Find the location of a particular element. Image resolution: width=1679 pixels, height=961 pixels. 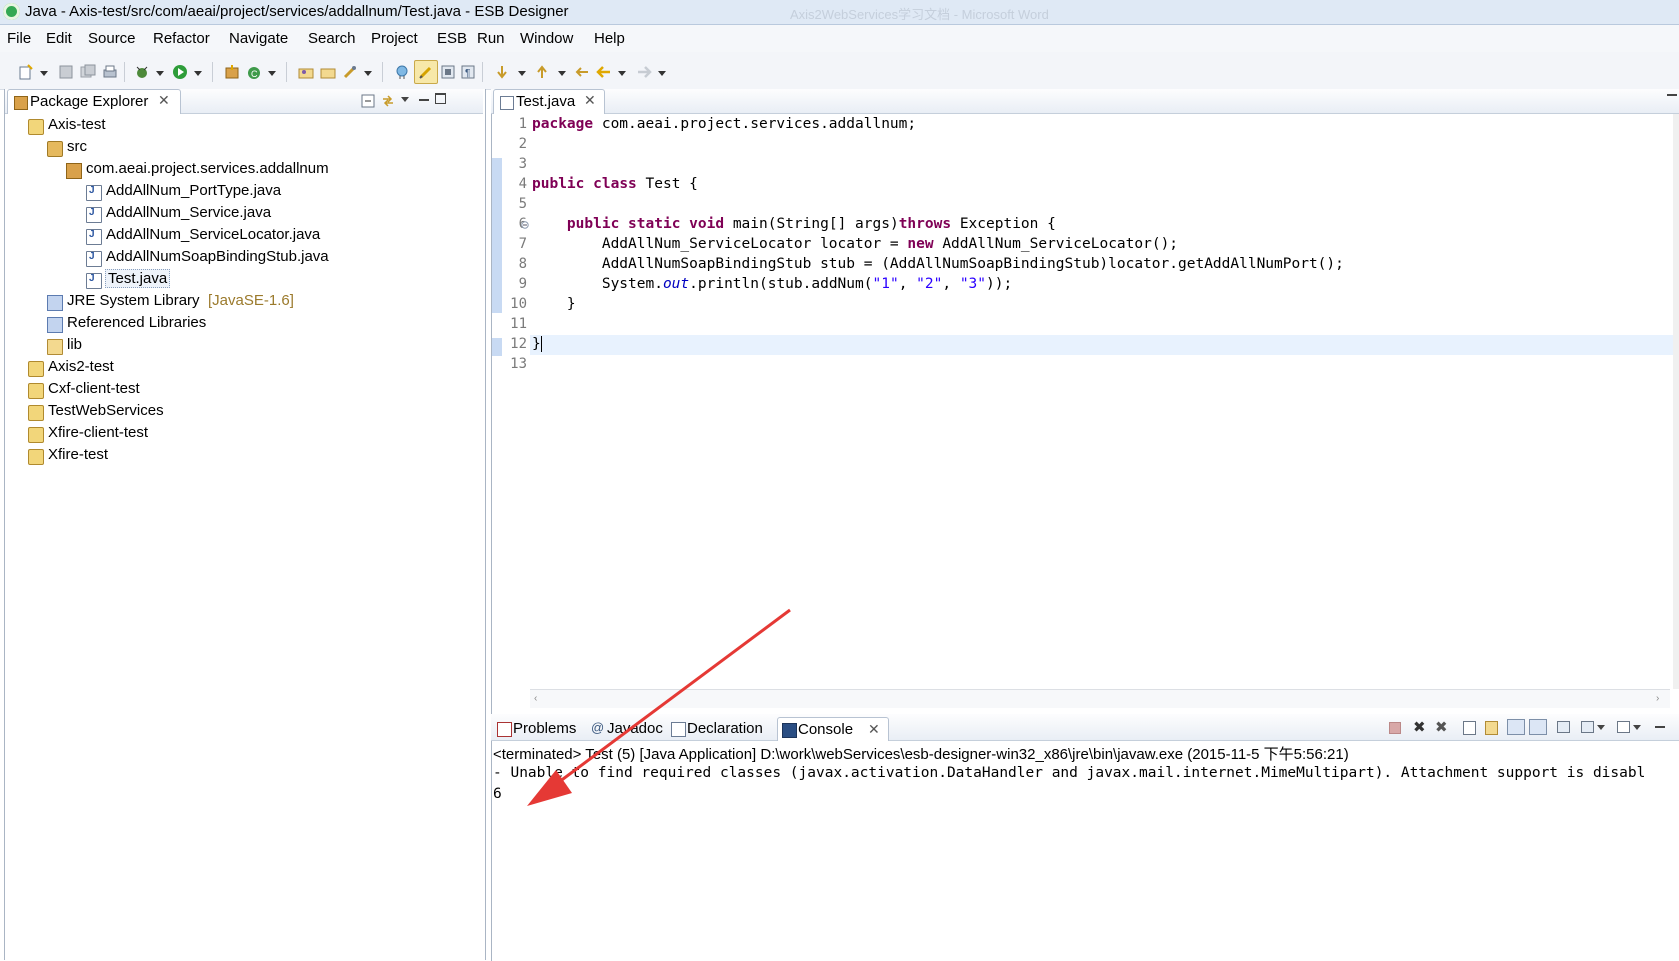

tree-item-label: com.aeai.project.services.addallnum is located at coordinates (207, 168).